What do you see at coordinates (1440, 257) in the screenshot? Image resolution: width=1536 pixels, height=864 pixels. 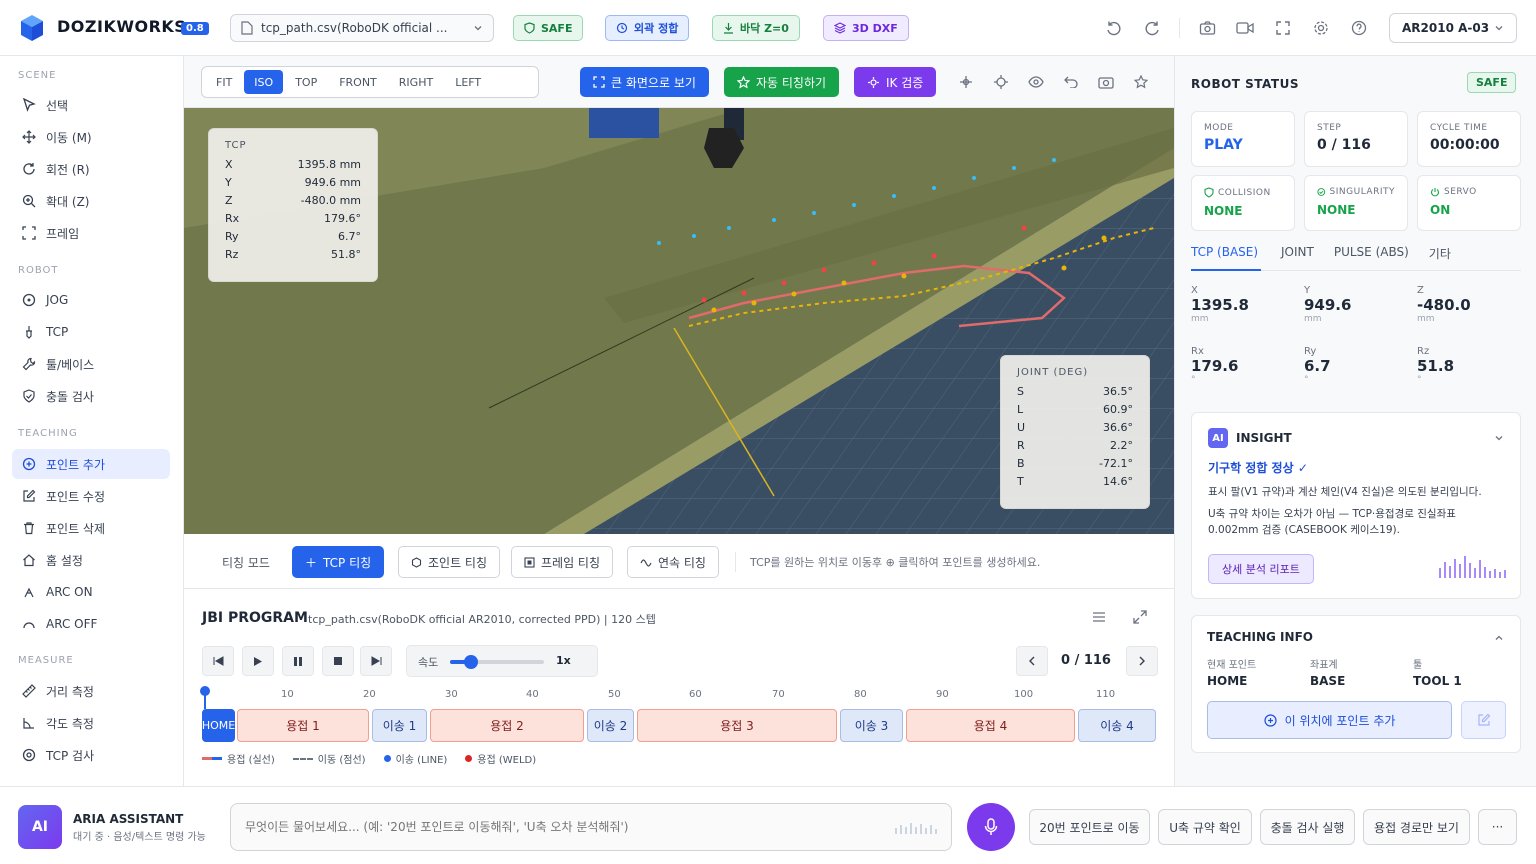 I see `tab-etc: 기타` at bounding box center [1440, 257].